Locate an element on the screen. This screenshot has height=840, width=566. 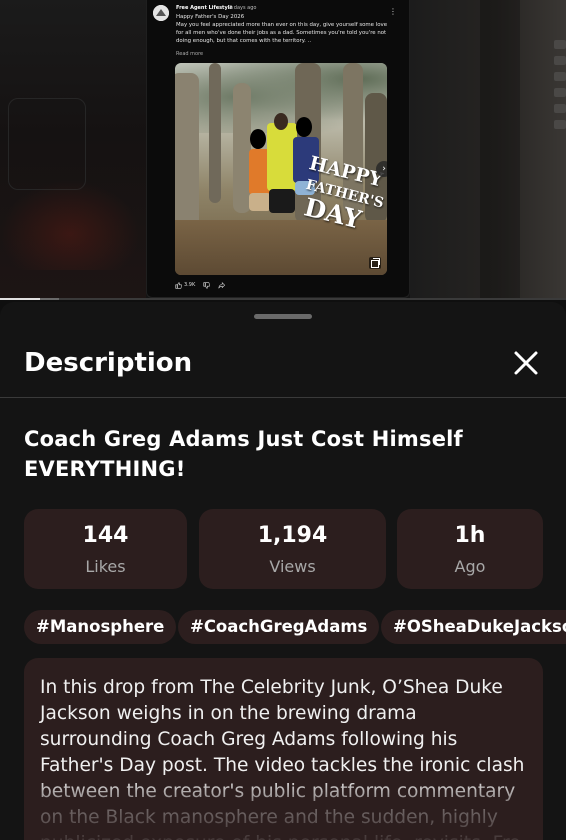
hashtag-chip: #Manosphere is located at coordinates (100, 627).